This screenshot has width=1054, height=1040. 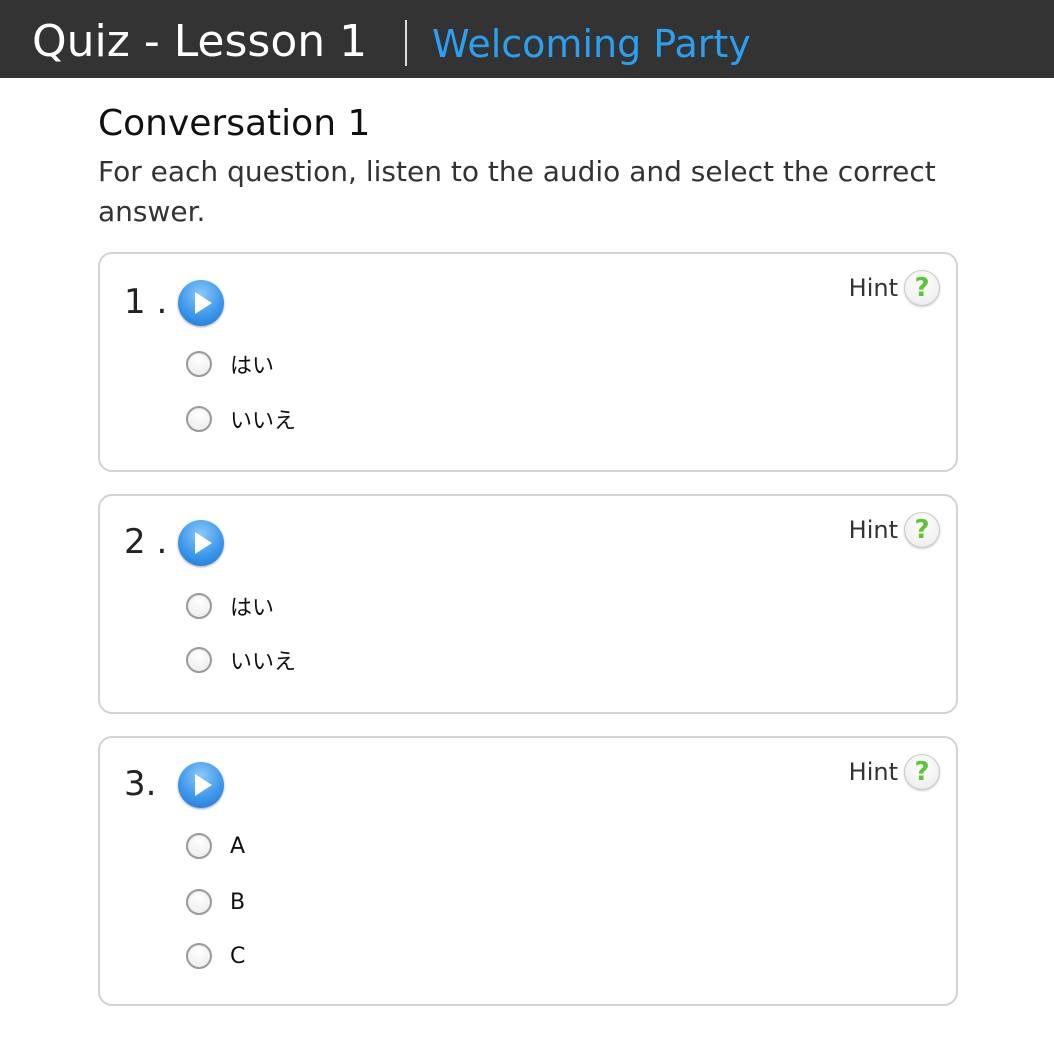 What do you see at coordinates (238, 956) in the screenshot?
I see `option-label: C` at bounding box center [238, 956].